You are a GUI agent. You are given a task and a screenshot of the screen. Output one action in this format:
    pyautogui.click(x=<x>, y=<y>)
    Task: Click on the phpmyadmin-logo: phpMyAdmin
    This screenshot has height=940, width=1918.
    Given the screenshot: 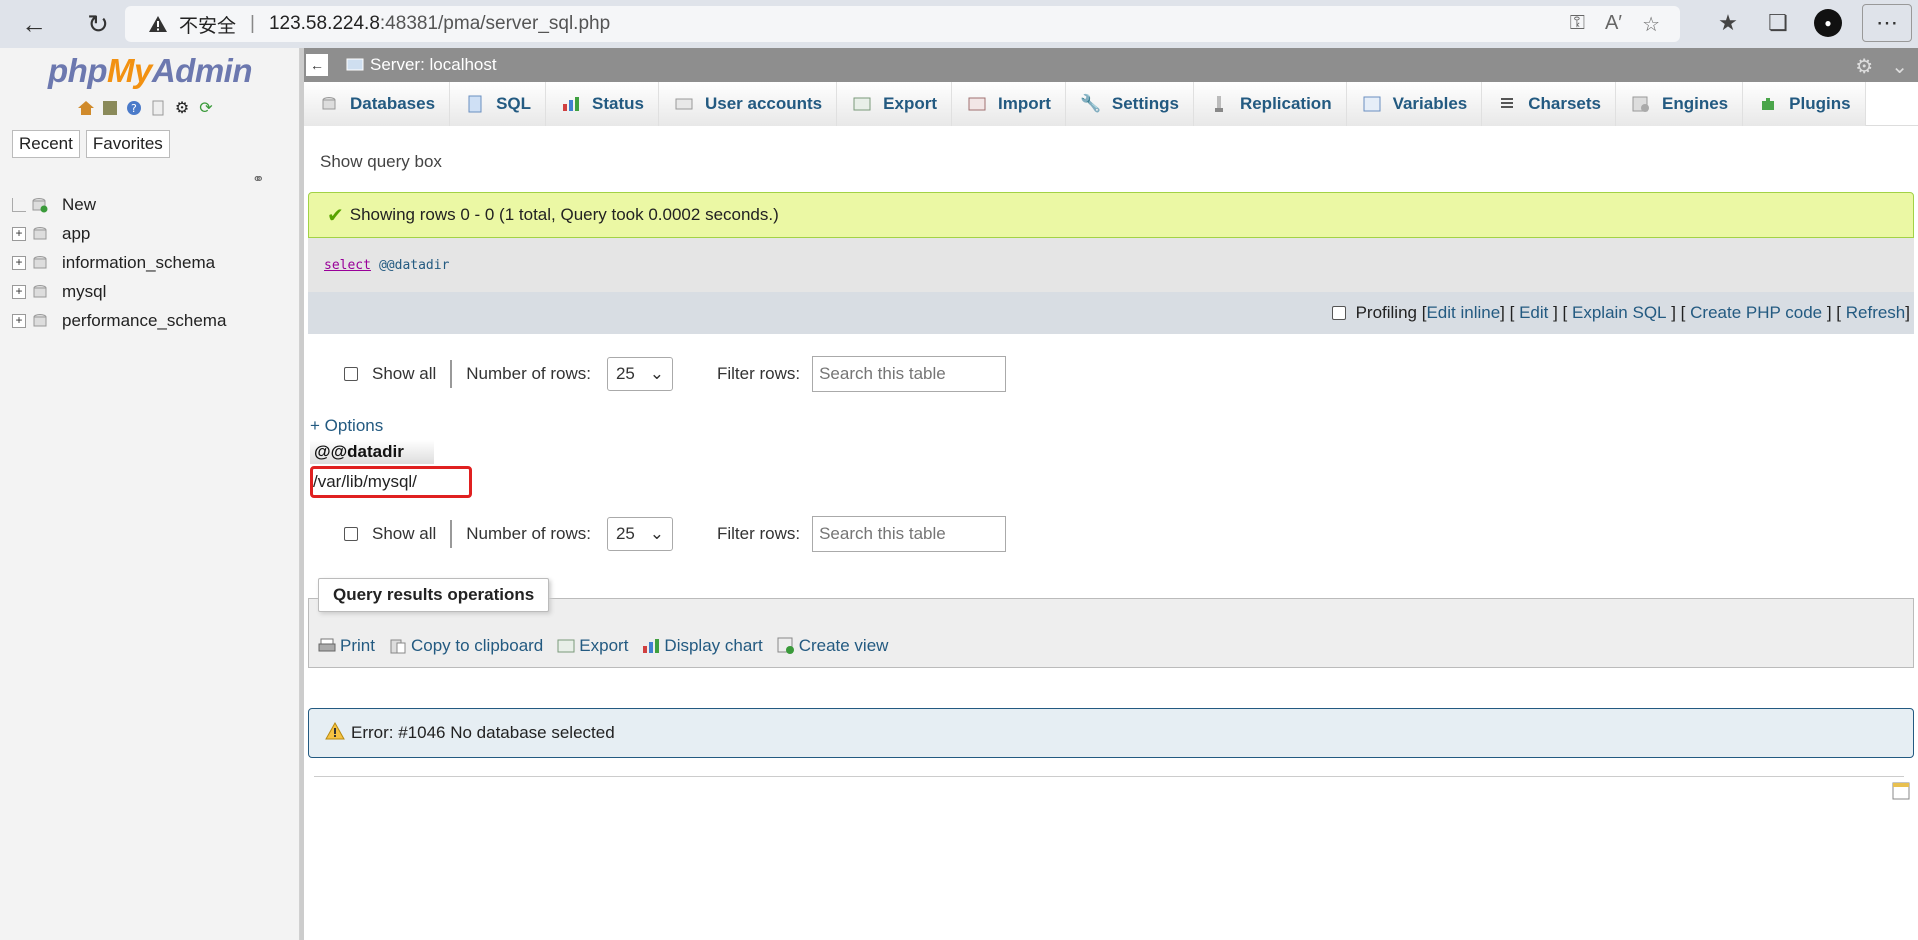 What is the action you would take?
    pyautogui.click(x=150, y=71)
    